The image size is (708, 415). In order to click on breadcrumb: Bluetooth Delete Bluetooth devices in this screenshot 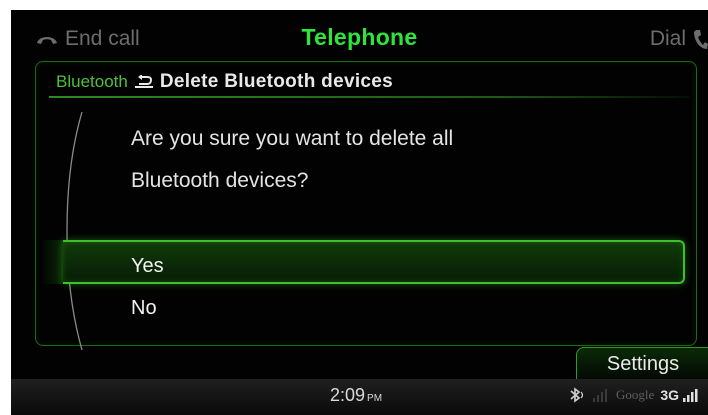, I will do `click(364, 82)`.